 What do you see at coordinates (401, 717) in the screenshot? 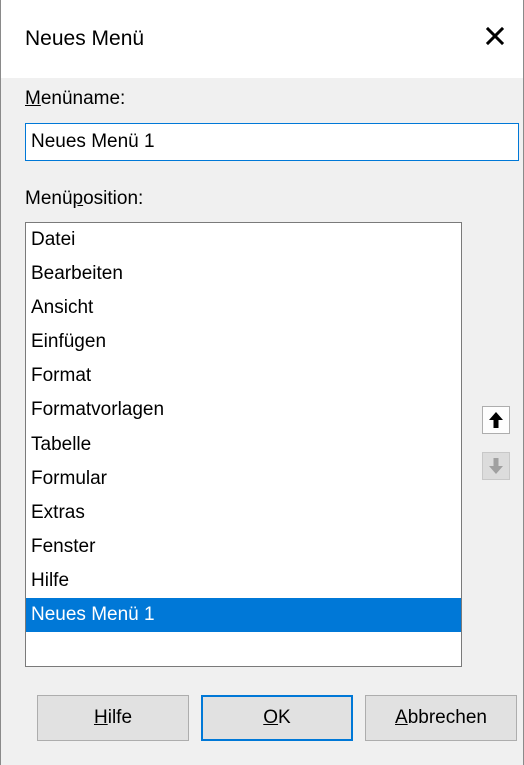
I see `cancel-button-mnemonic: A` at bounding box center [401, 717].